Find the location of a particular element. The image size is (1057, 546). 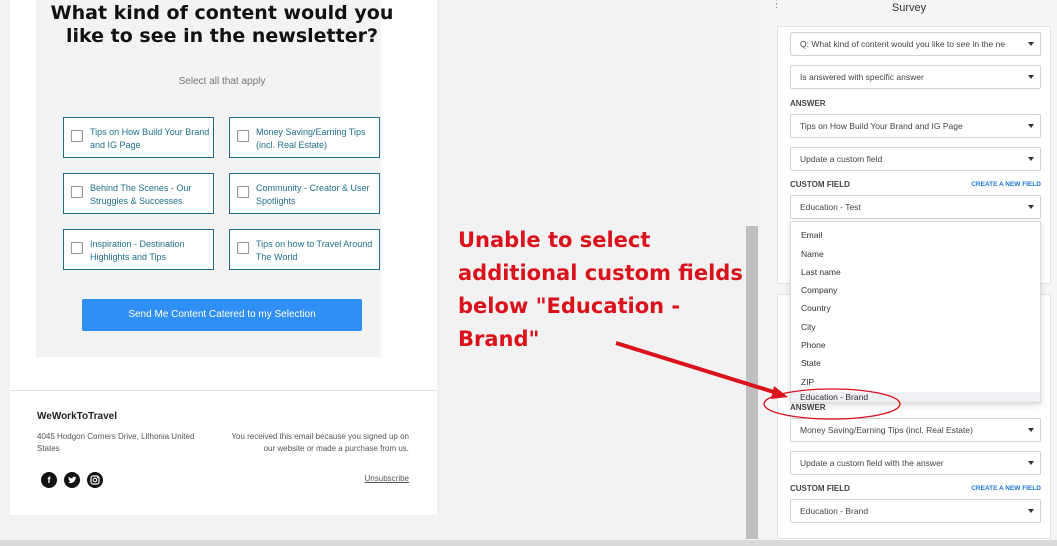

annotation-arrow is located at coordinates (698, 368).